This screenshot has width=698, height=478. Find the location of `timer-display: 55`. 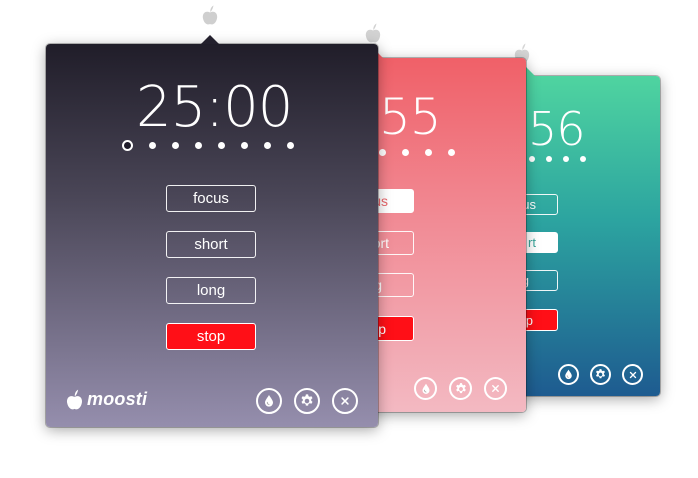

timer-display: 55 is located at coordinates (410, 117).